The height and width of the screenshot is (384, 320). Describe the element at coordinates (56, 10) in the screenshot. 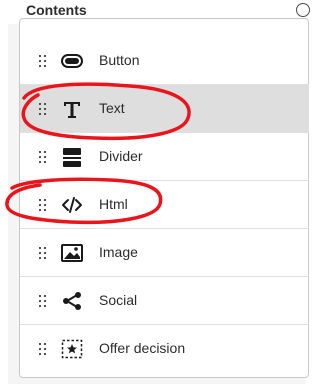

I see `panel-title: Contents` at that location.